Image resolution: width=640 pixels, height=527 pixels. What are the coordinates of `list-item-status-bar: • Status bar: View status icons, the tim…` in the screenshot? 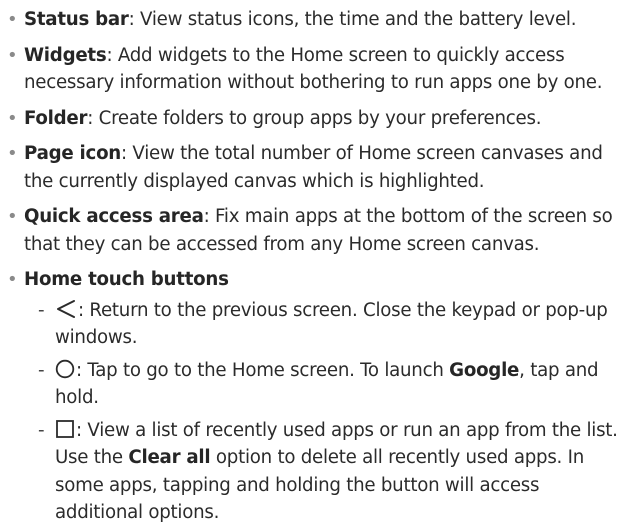 It's located at (313, 20).